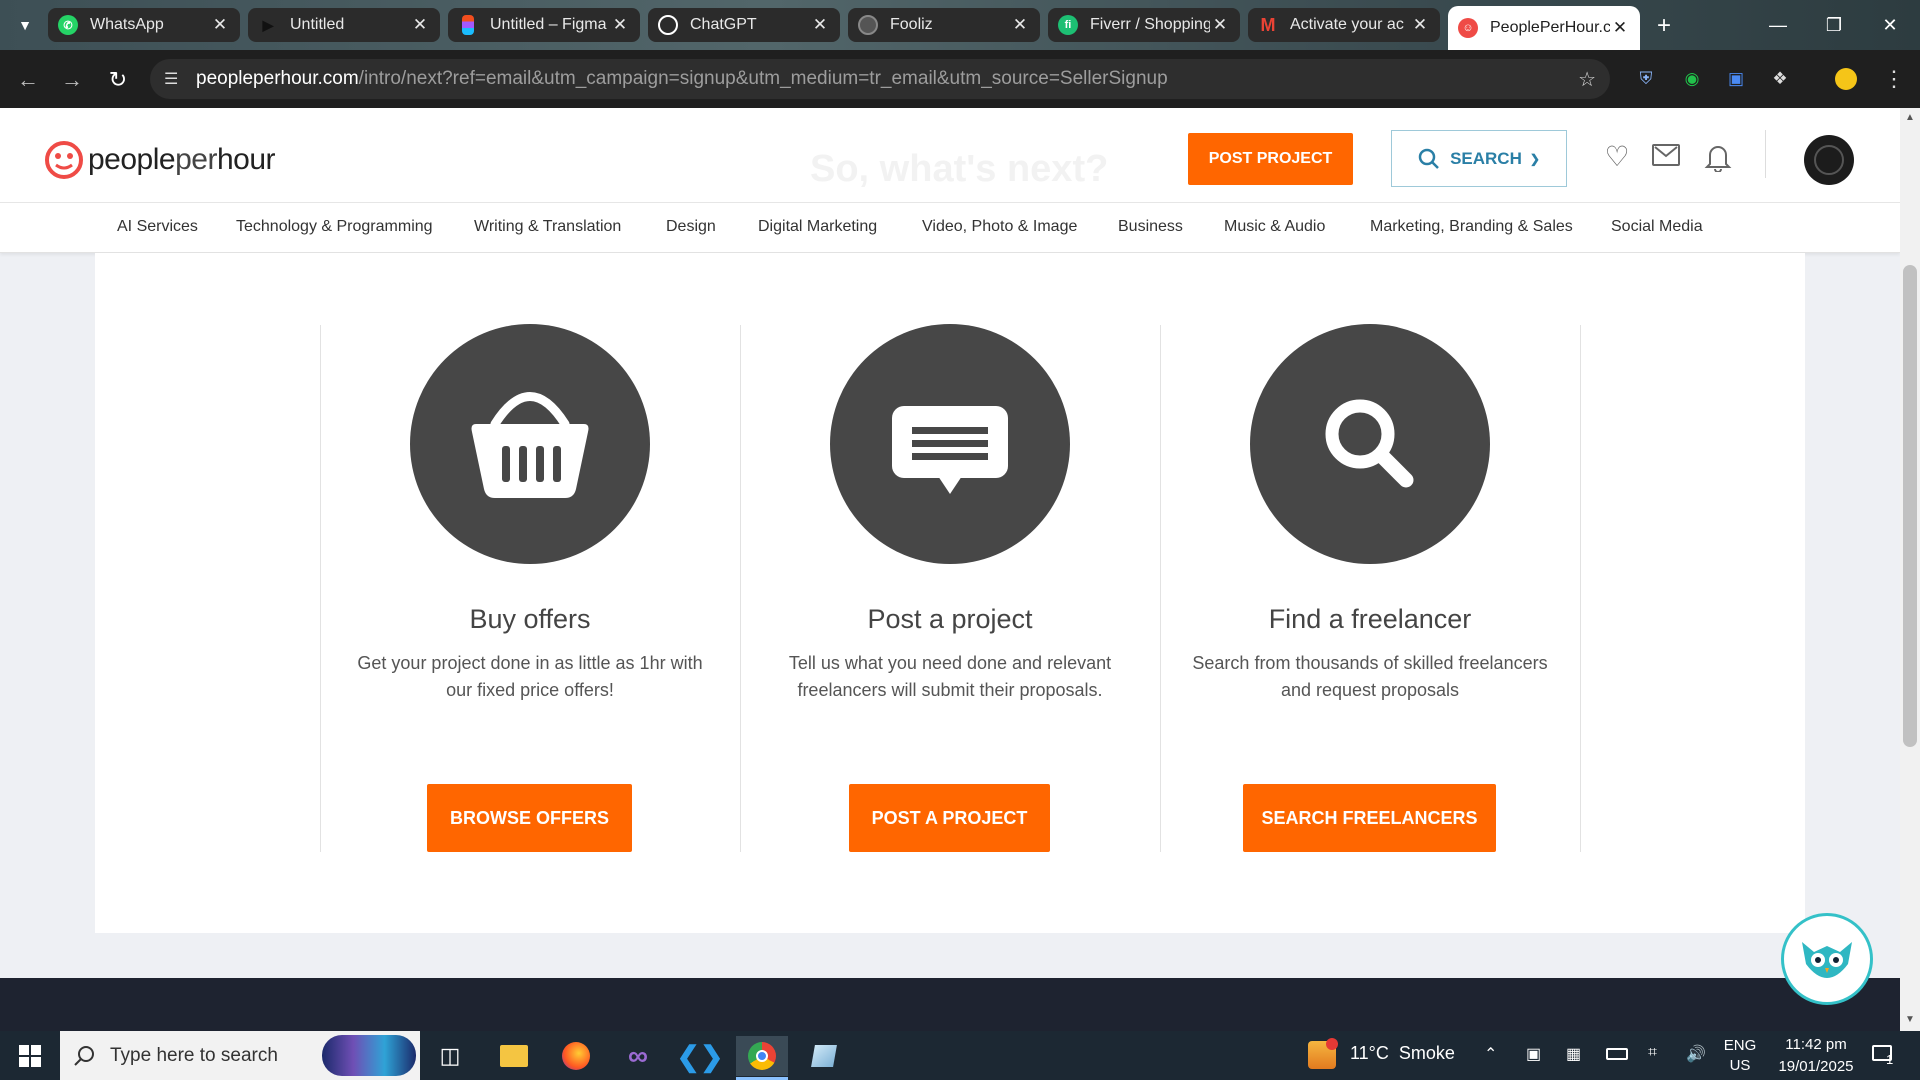  Describe the element at coordinates (668, 25) in the screenshot. I see `openai-icon` at that location.